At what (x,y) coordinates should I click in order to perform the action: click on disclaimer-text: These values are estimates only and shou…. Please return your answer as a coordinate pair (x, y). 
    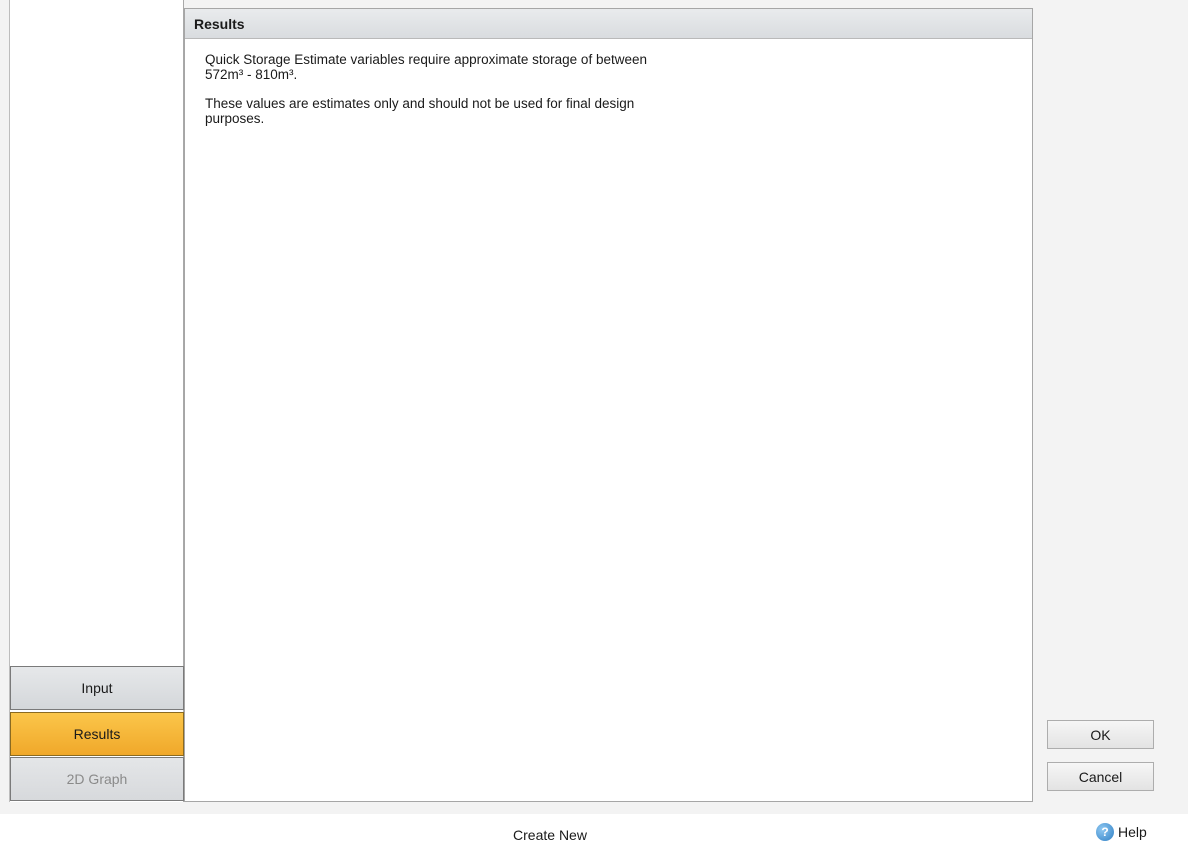
    Looking at the image, I should click on (420, 111).